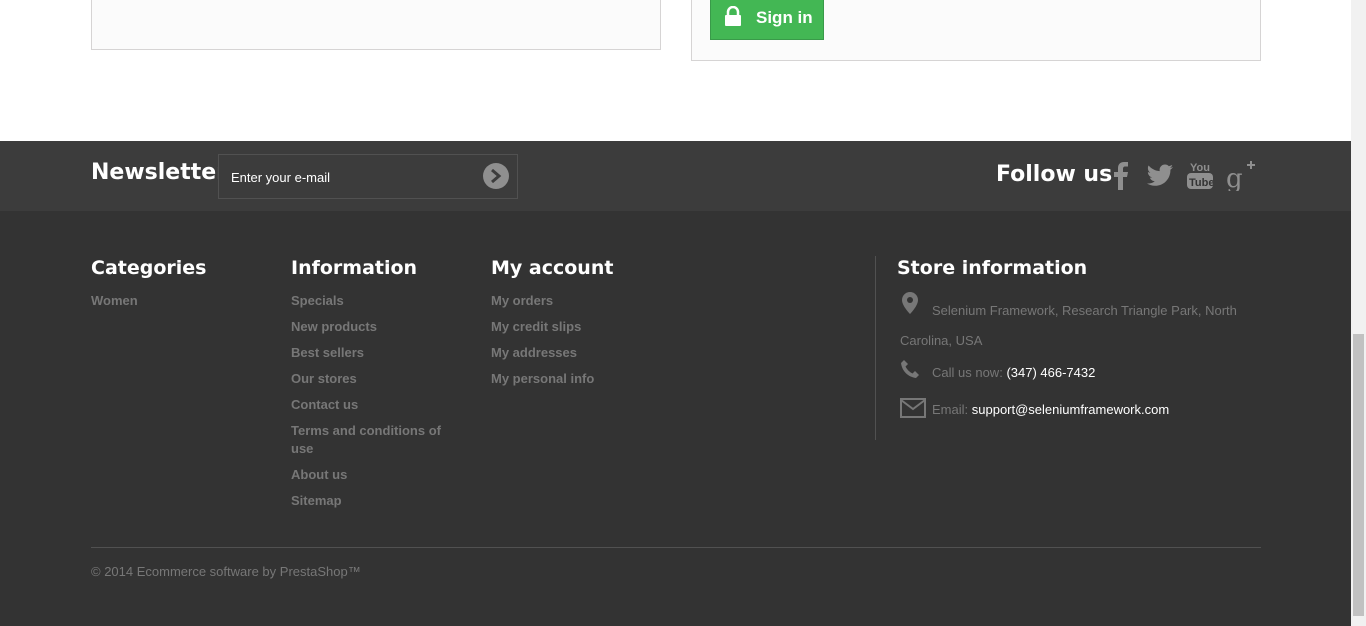  Describe the element at coordinates (159, 172) in the screenshot. I see `newsletter-title: Newsletter` at that location.